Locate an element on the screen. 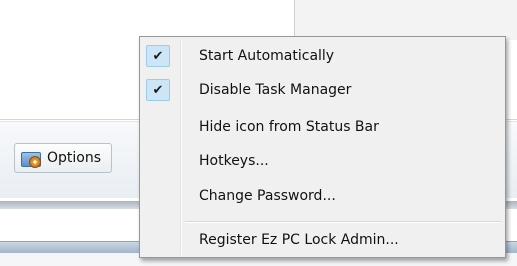  menu-item-label: Start Automatically is located at coordinates (267, 56).